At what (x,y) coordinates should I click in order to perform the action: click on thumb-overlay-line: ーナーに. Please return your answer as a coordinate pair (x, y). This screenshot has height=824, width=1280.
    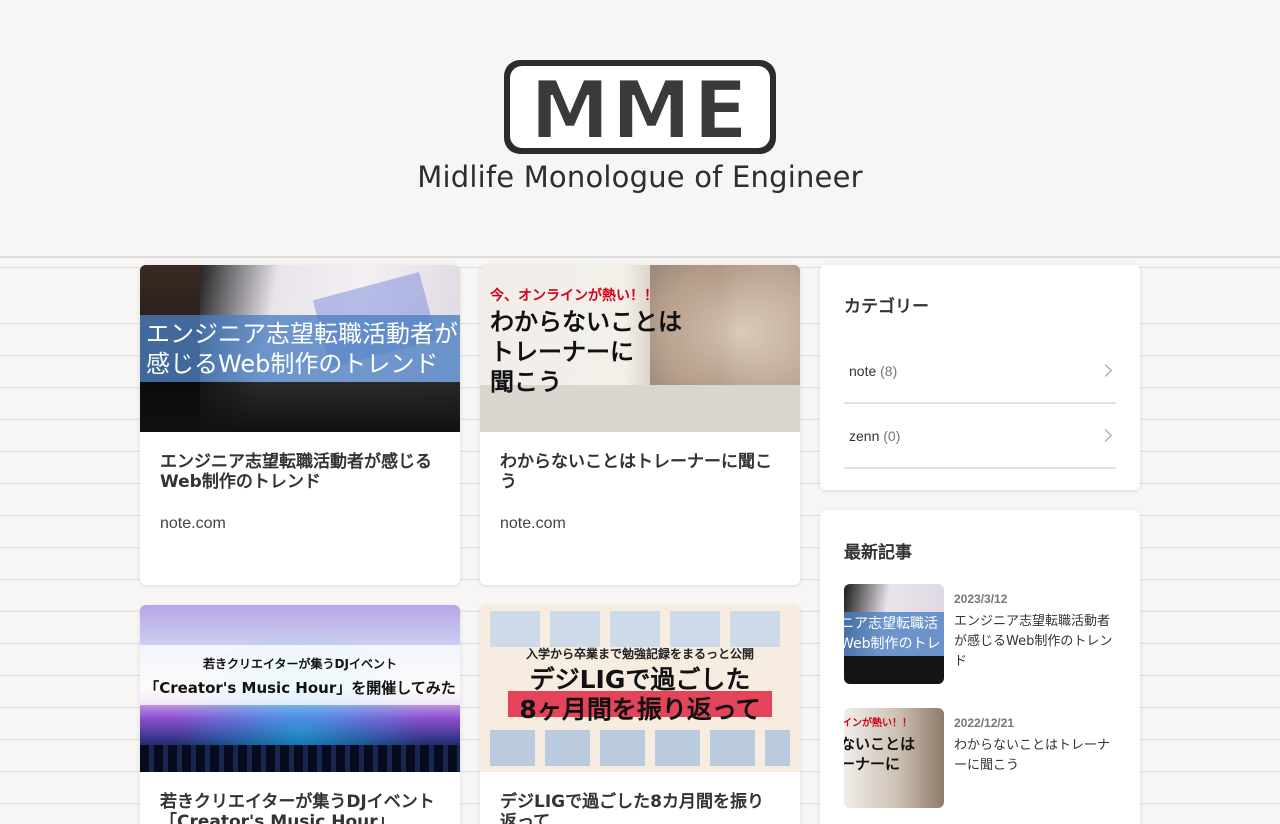
    Looking at the image, I should click on (872, 764).